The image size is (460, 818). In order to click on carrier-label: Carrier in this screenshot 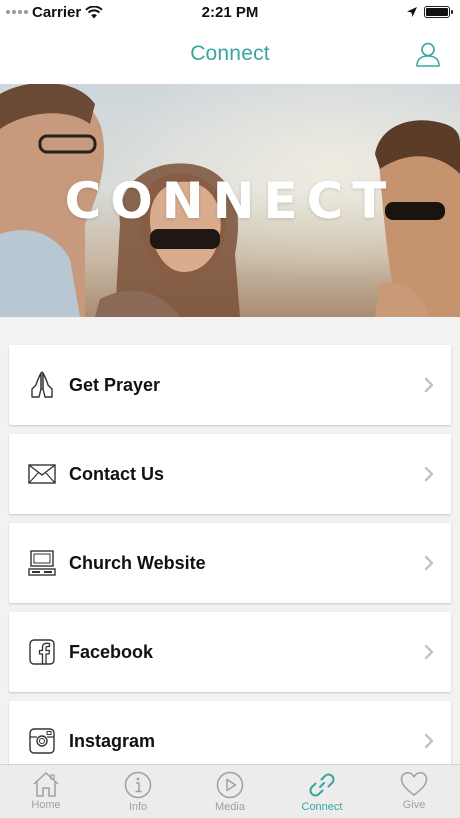, I will do `click(57, 12)`.